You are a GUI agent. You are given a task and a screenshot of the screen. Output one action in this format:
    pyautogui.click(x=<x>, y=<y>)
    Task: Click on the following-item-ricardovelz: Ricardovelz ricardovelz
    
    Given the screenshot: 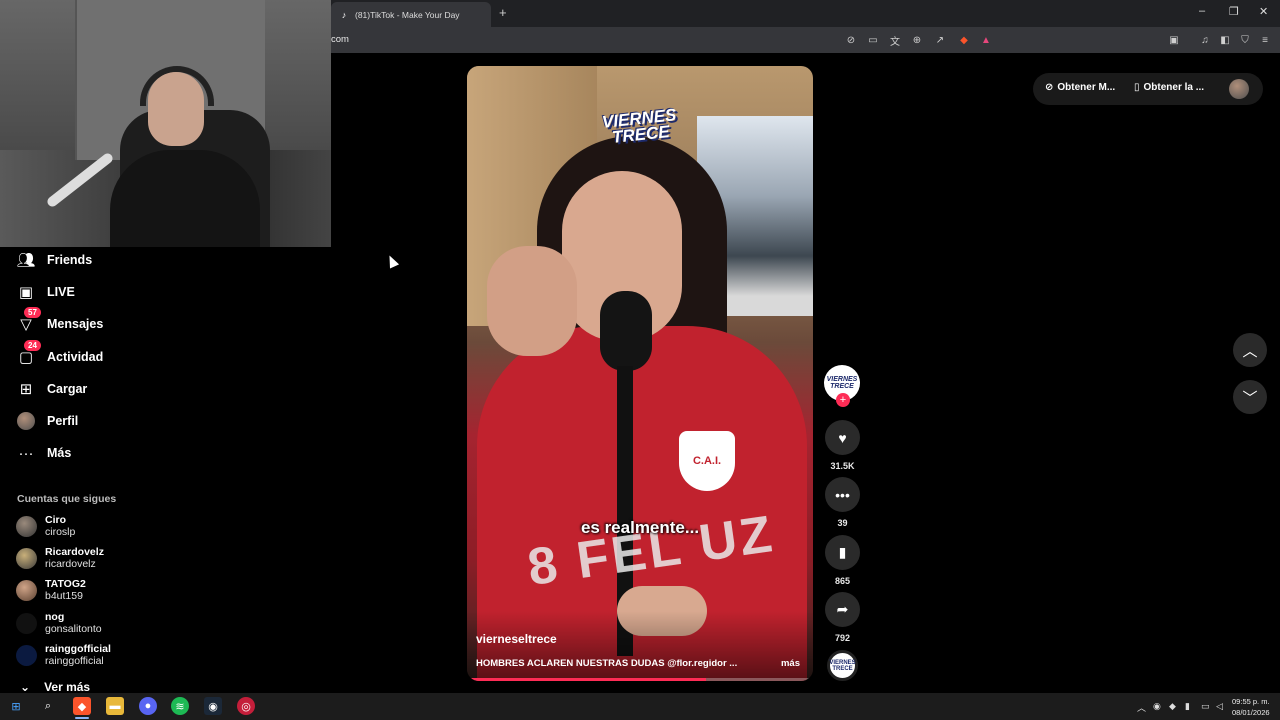 What is the action you would take?
    pyautogui.click(x=60, y=558)
    